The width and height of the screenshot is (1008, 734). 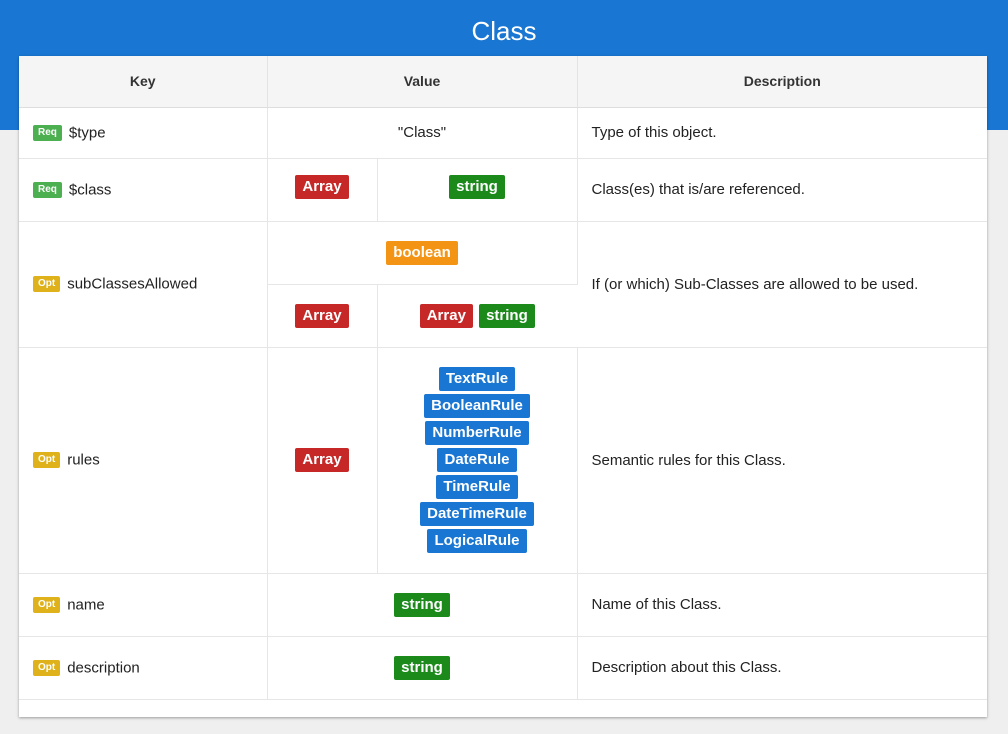 What do you see at coordinates (782, 190) in the screenshot?
I see `description-cell: Class(es) that is/are referenced.` at bounding box center [782, 190].